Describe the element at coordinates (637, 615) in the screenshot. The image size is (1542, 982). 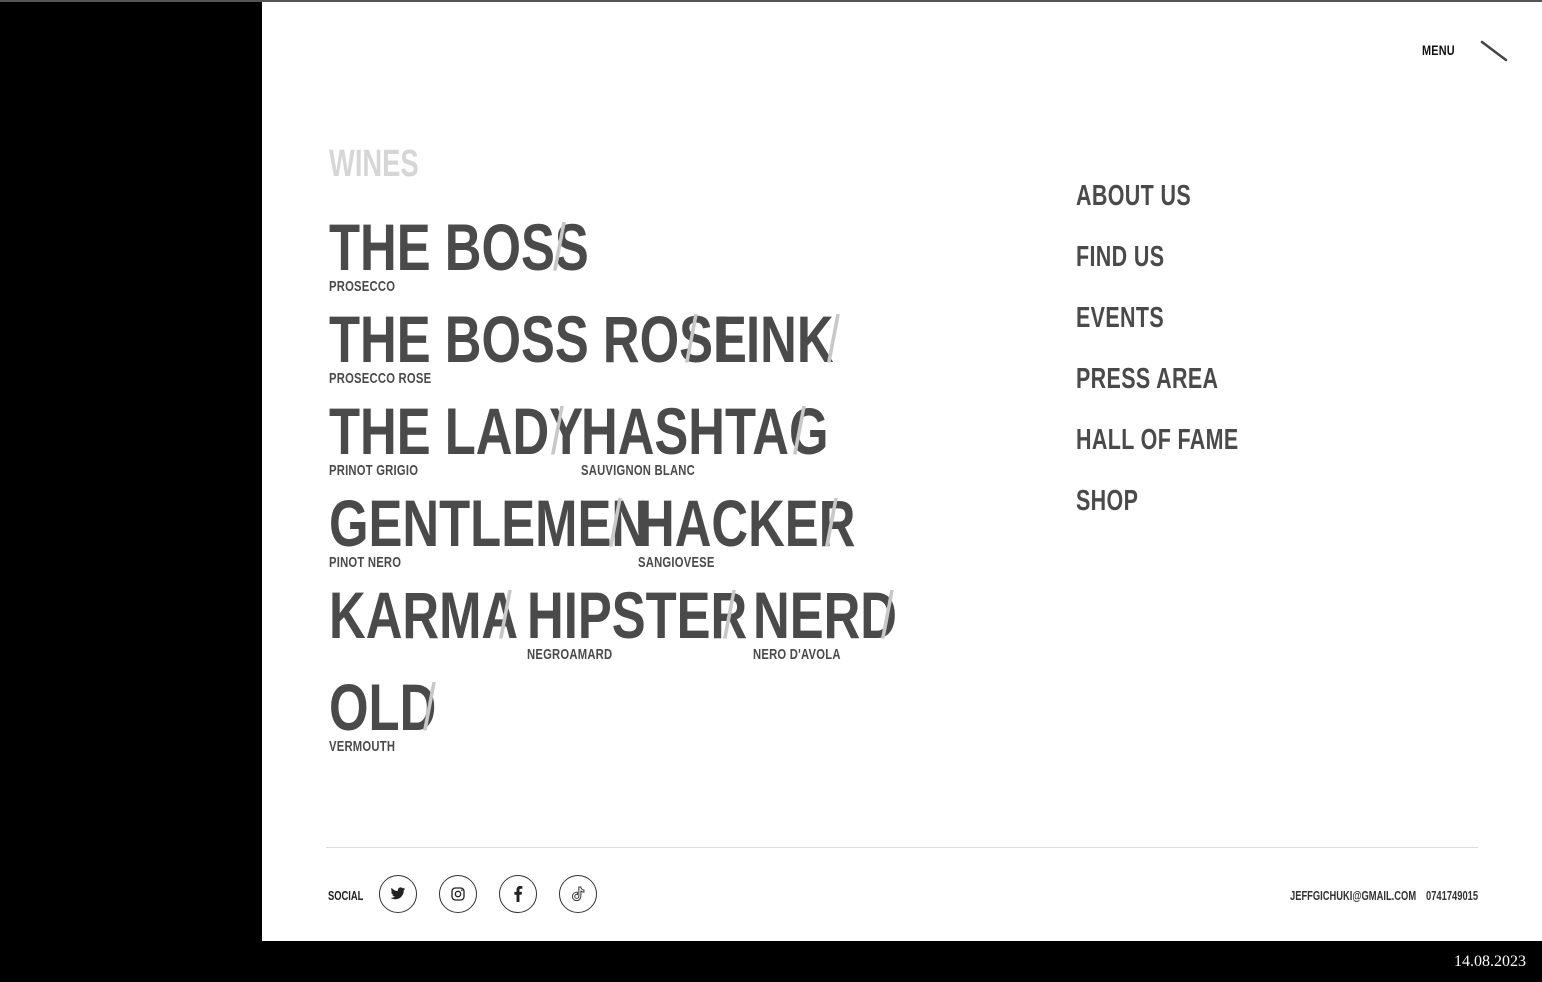
I see `wine-name: HIPSTER` at that location.